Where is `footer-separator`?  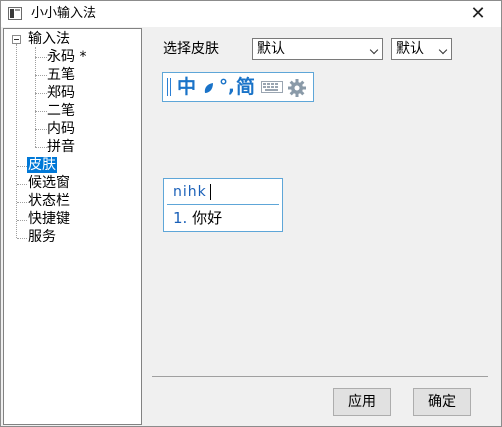
footer-separator is located at coordinates (320, 376).